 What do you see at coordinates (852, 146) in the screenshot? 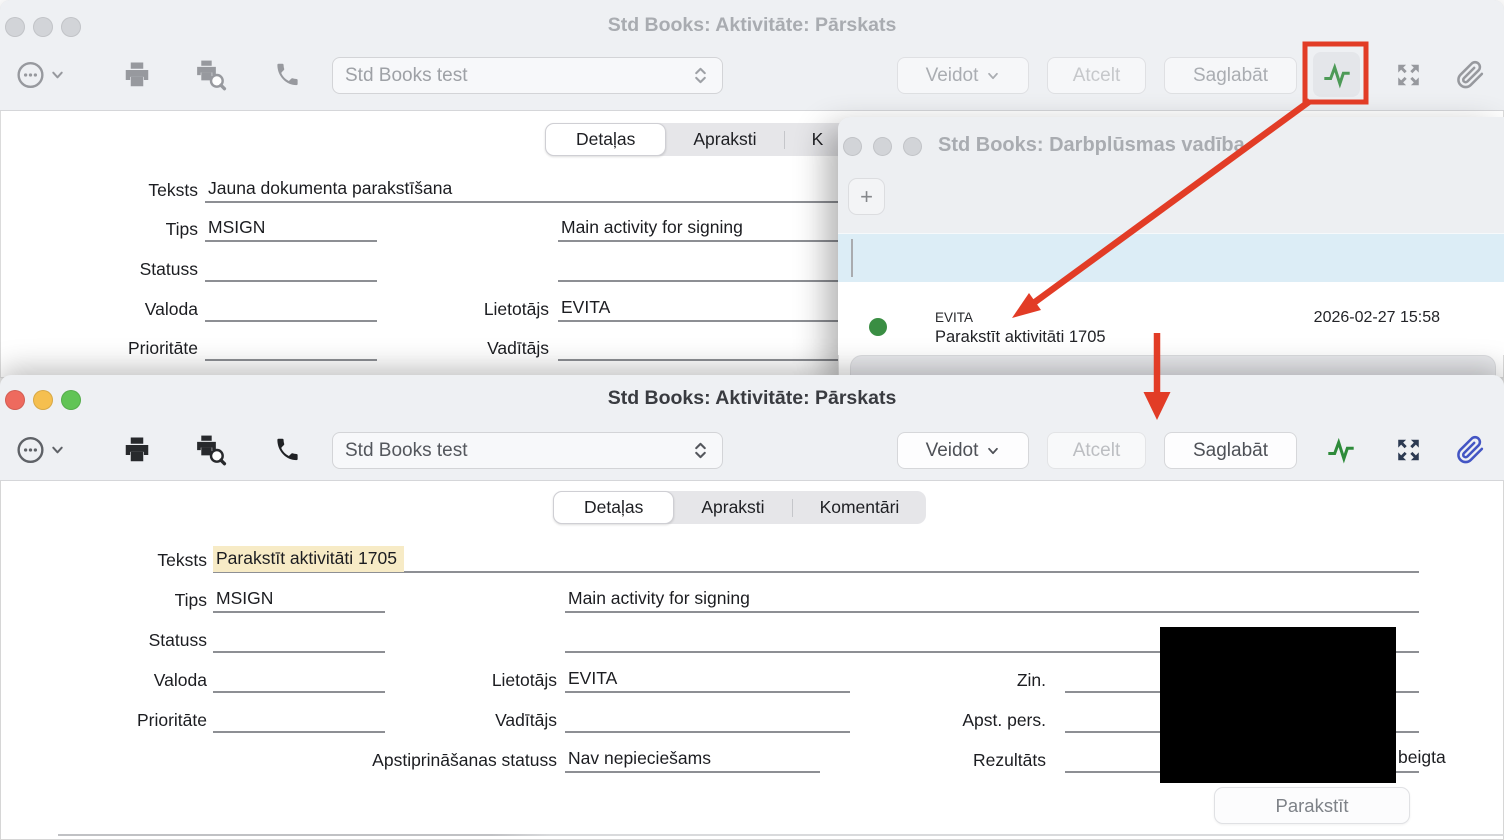
I see `close-button` at bounding box center [852, 146].